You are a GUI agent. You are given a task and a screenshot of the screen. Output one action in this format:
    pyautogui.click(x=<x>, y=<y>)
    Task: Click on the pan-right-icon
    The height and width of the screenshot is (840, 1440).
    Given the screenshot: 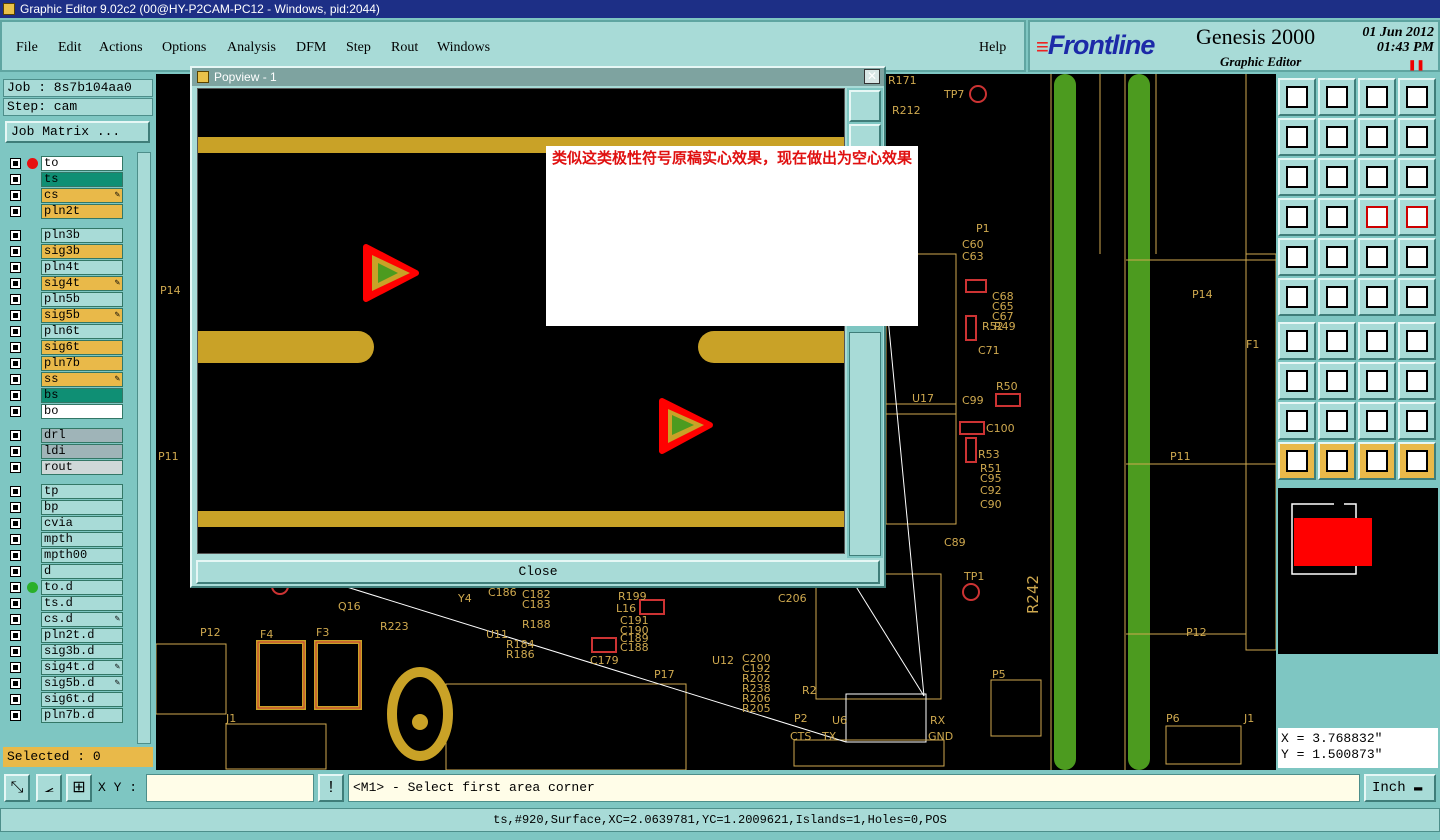 What is the action you would take?
    pyautogui.click(x=1337, y=137)
    